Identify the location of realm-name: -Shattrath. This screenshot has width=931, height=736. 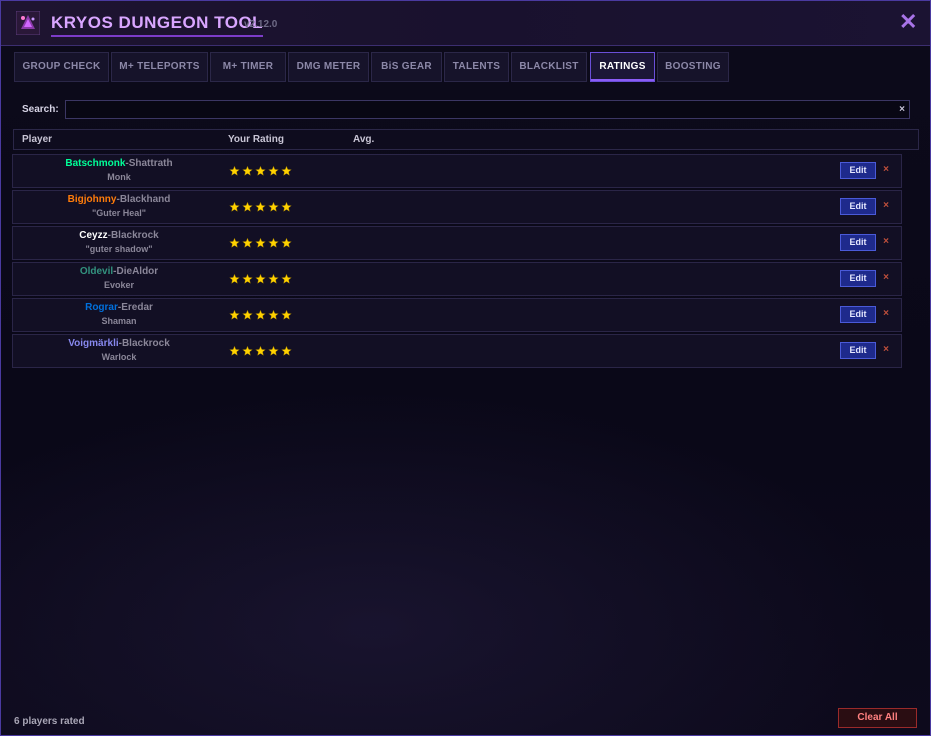
(149, 163).